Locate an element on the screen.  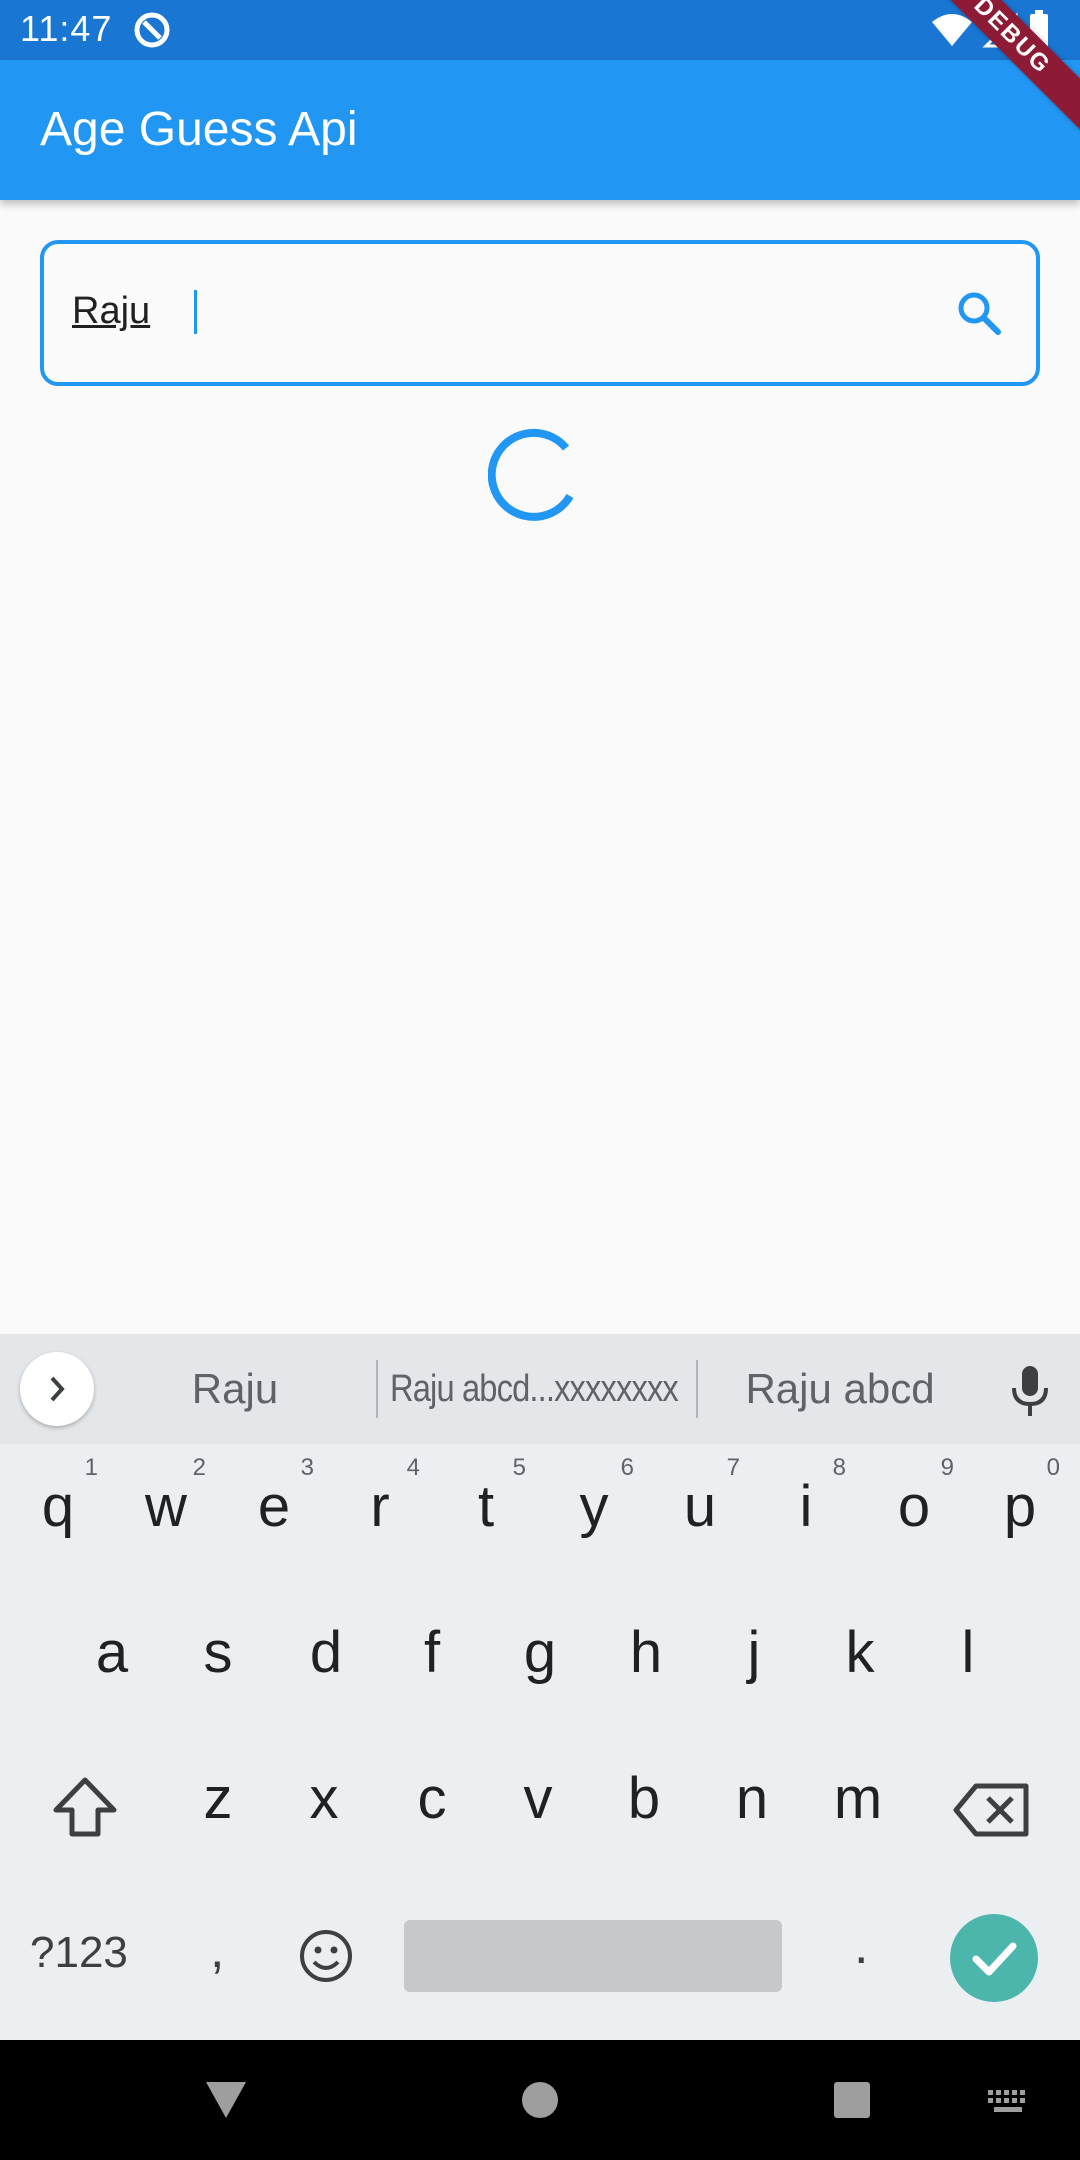
space-key is located at coordinates (593, 1956).